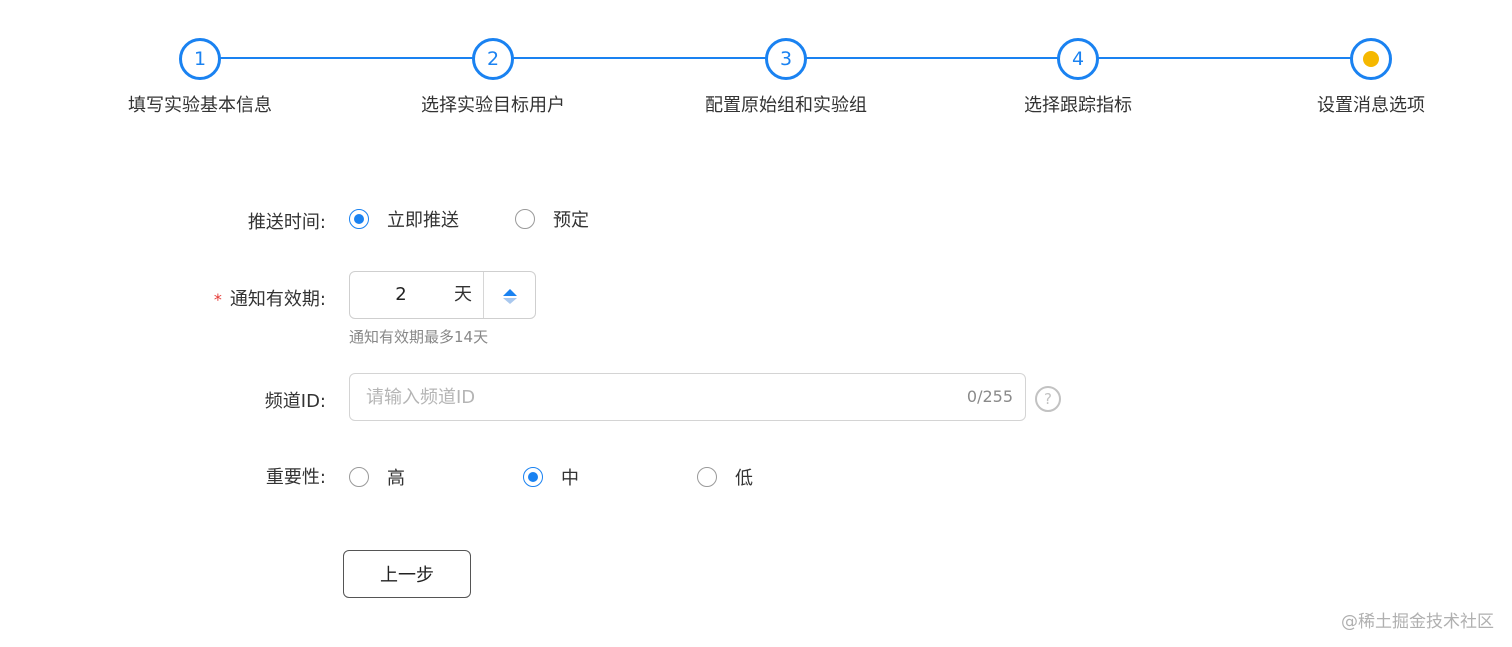 This screenshot has width=1512, height=647. What do you see at coordinates (552, 219) in the screenshot?
I see `push-time-option-scheduled: 预定` at bounding box center [552, 219].